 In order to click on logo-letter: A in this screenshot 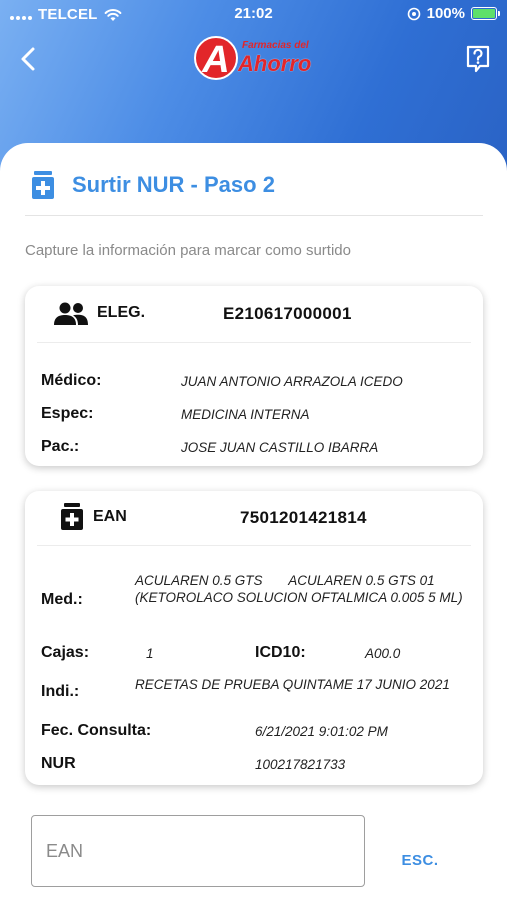, I will do `click(216, 58)`.